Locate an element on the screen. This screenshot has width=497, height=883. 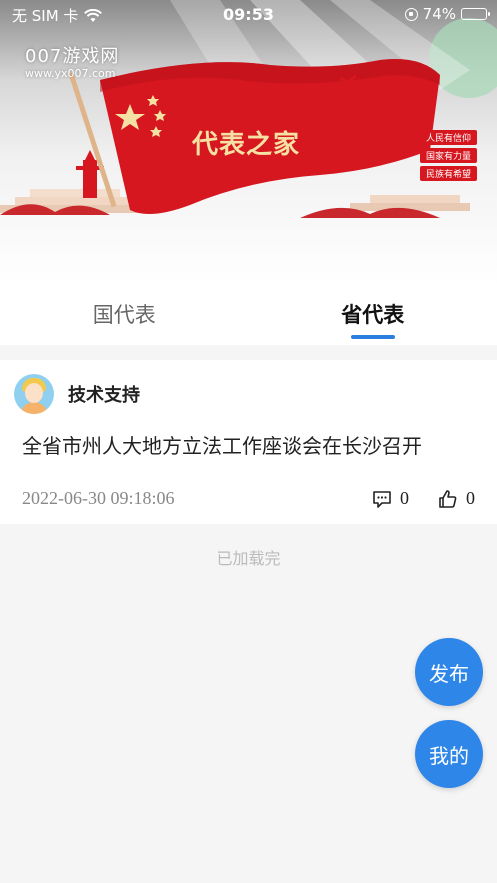
status-right: 74% is located at coordinates (447, 14).